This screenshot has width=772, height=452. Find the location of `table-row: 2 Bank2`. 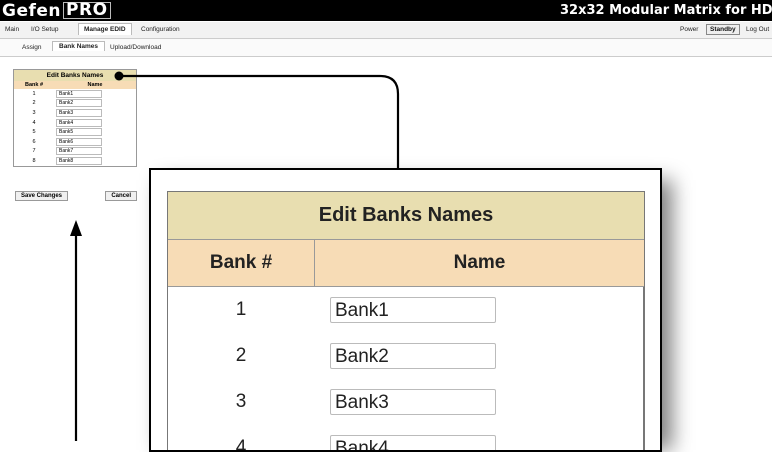

table-row: 2 Bank2 is located at coordinates (405, 356).